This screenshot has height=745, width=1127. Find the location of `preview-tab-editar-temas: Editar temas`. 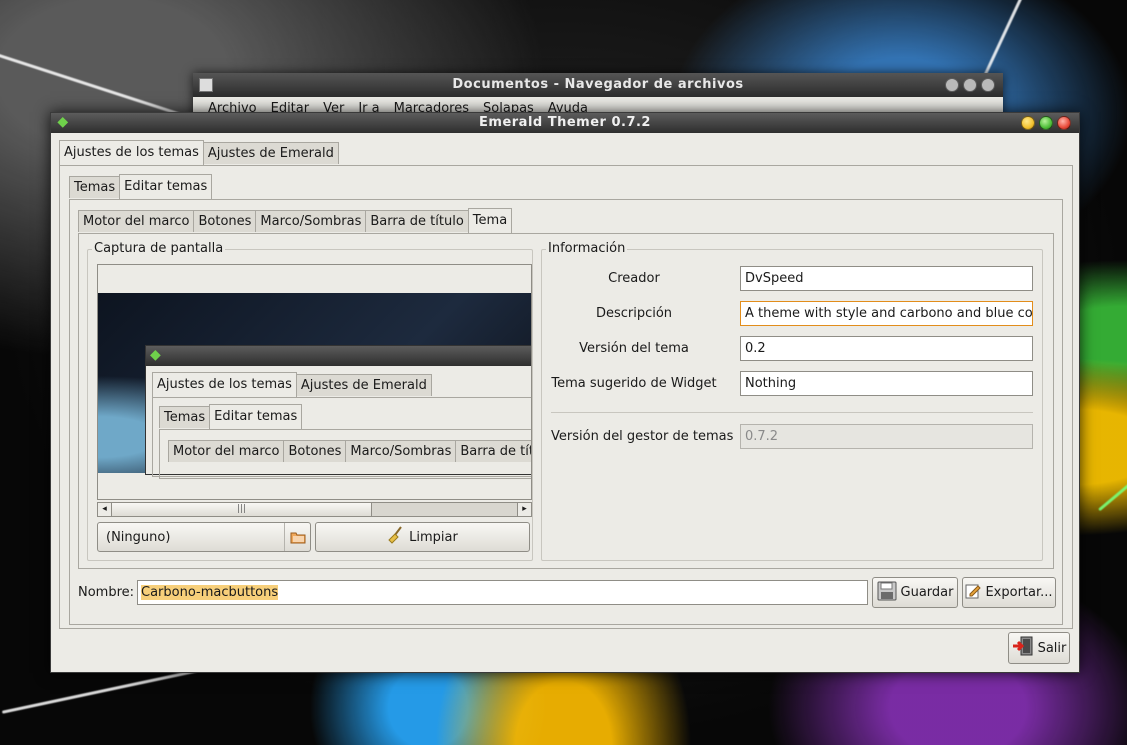

preview-tab-editar-temas: Editar temas is located at coordinates (256, 416).